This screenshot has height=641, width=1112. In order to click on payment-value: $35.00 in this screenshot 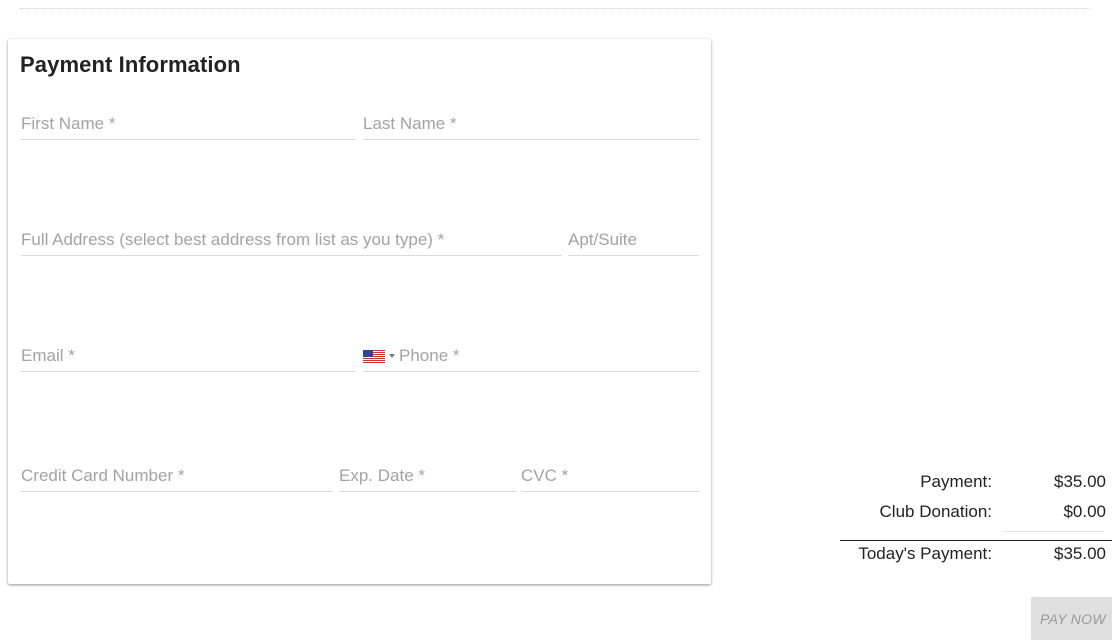, I will do `click(1080, 481)`.